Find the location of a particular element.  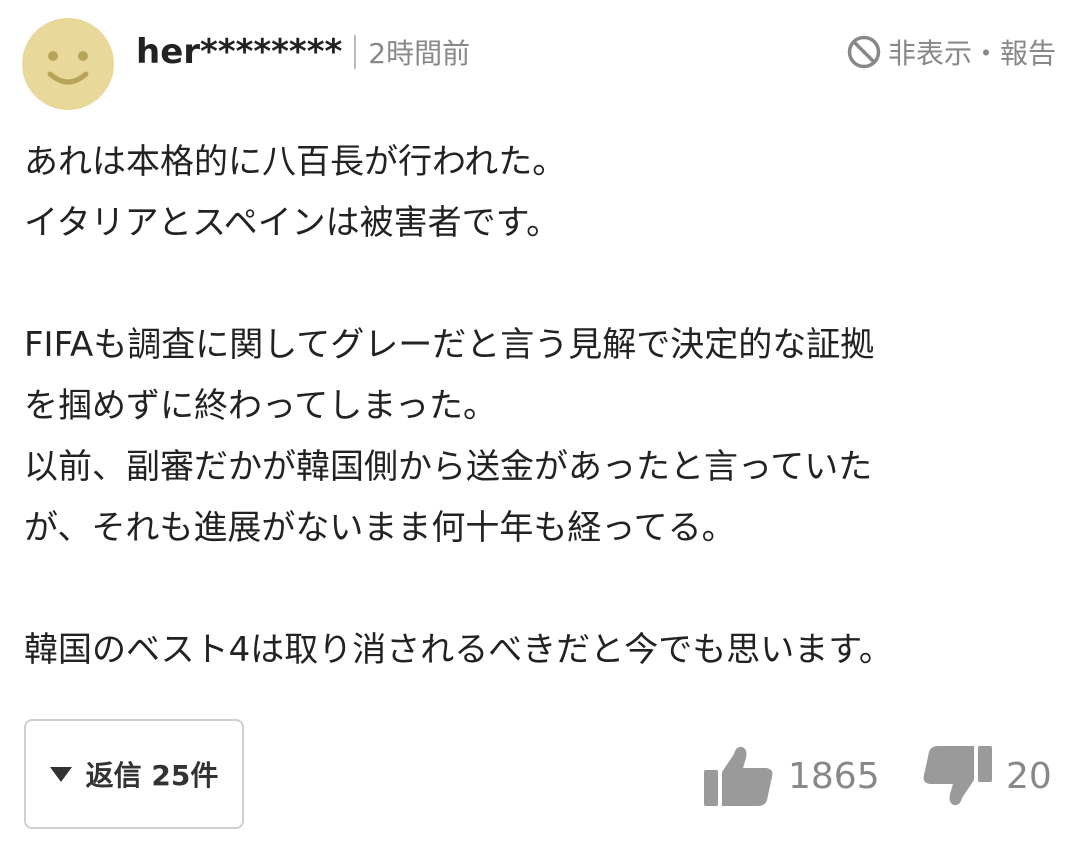

thumbs-down-icon is located at coordinates (957, 776).